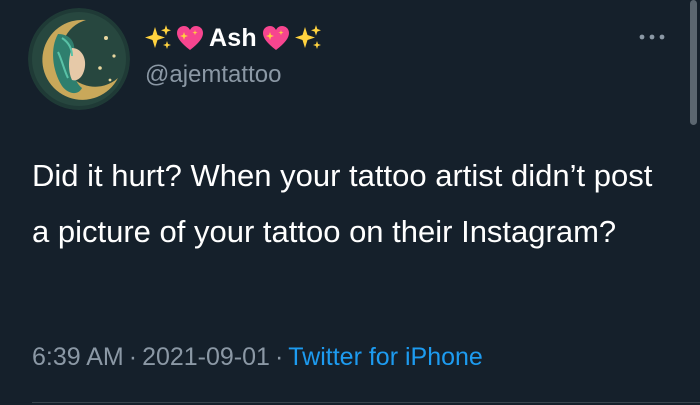  I want to click on author-handle: @ajemtattoo, so click(213, 75).